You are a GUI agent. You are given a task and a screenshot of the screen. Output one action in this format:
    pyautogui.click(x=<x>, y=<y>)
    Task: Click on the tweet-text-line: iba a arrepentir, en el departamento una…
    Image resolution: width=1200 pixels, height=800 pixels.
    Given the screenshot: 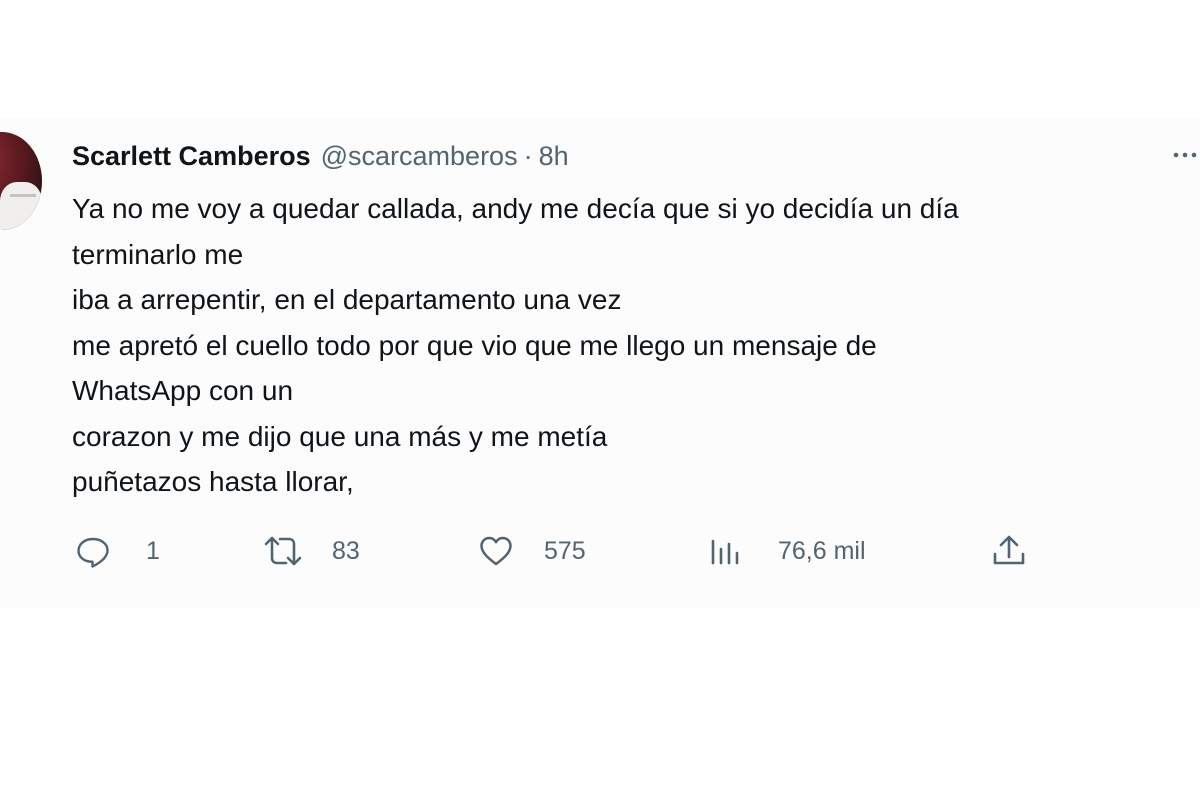 What is the action you would take?
    pyautogui.click(x=347, y=299)
    